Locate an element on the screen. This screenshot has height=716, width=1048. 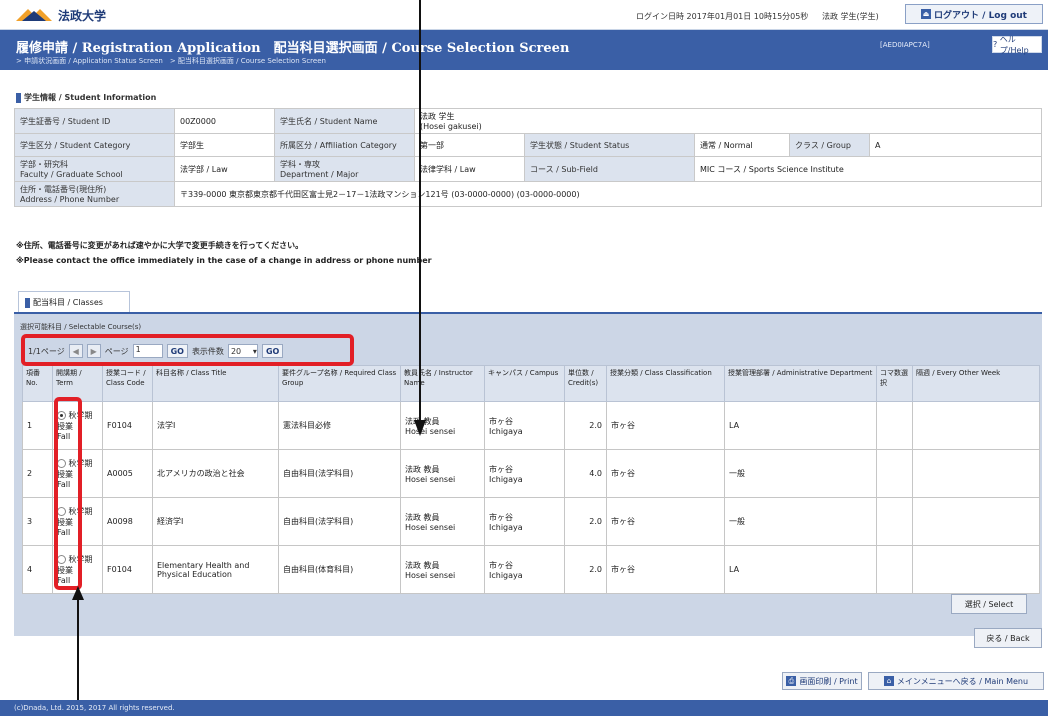
row-no: 1 is located at coordinates (37, 425).